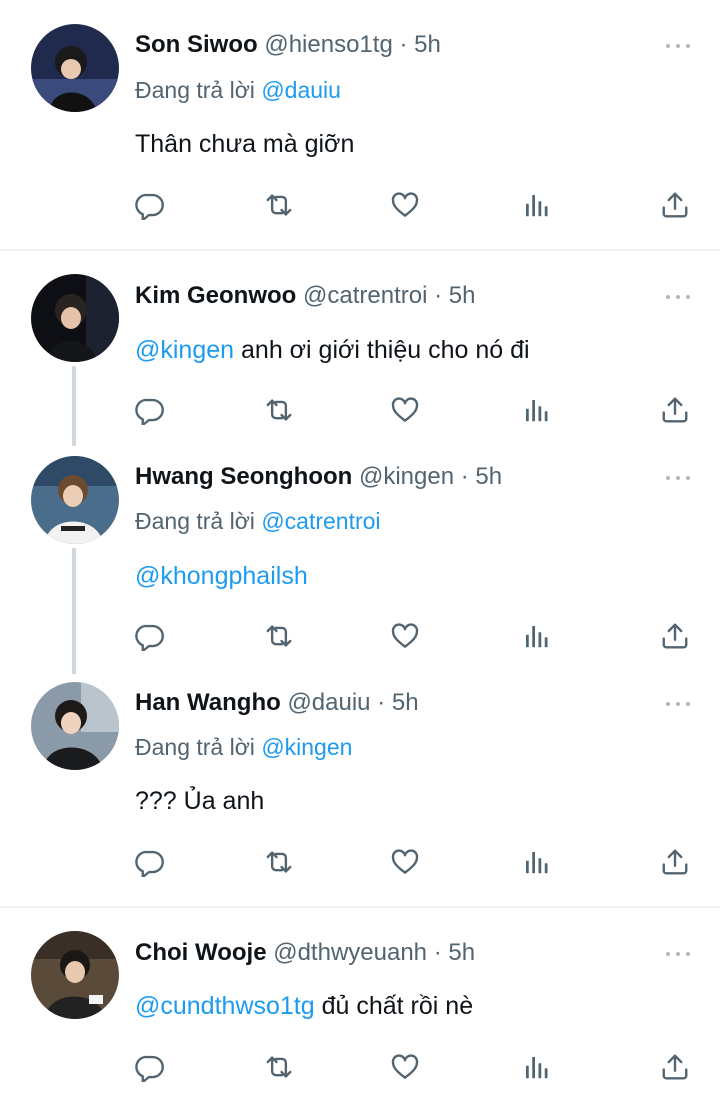 The image size is (720, 1106). I want to click on user-handle: @kingen, so click(406, 476).